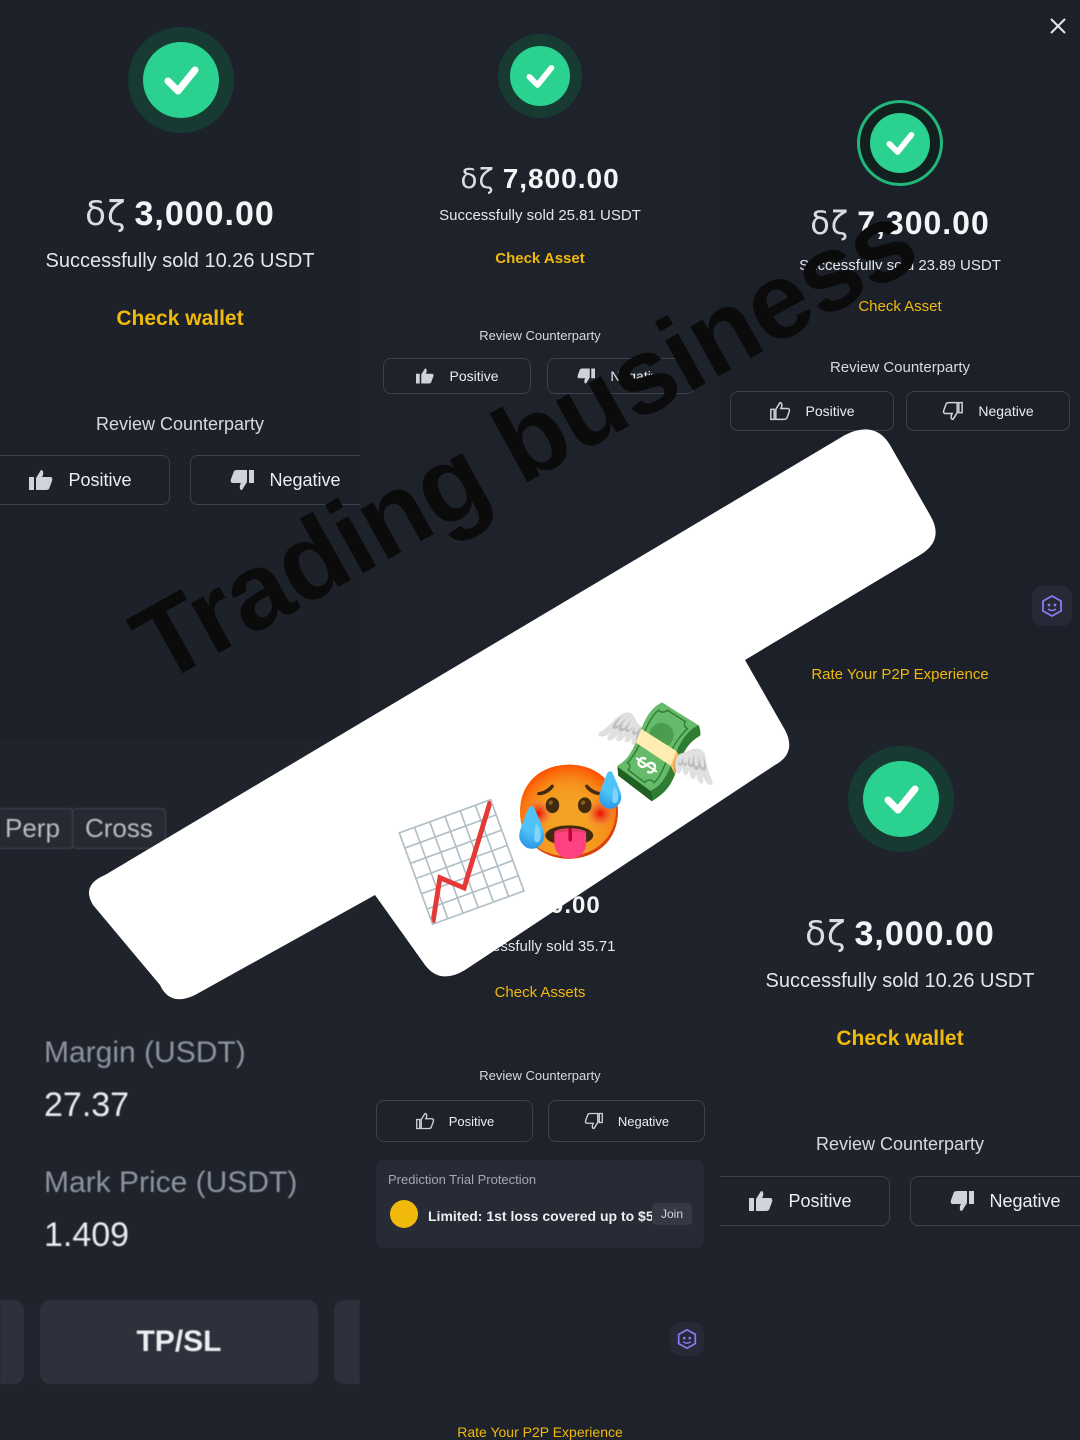 Image resolution: width=1080 pixels, height=1440 pixels. I want to click on right-action-button, so click(347, 1342).